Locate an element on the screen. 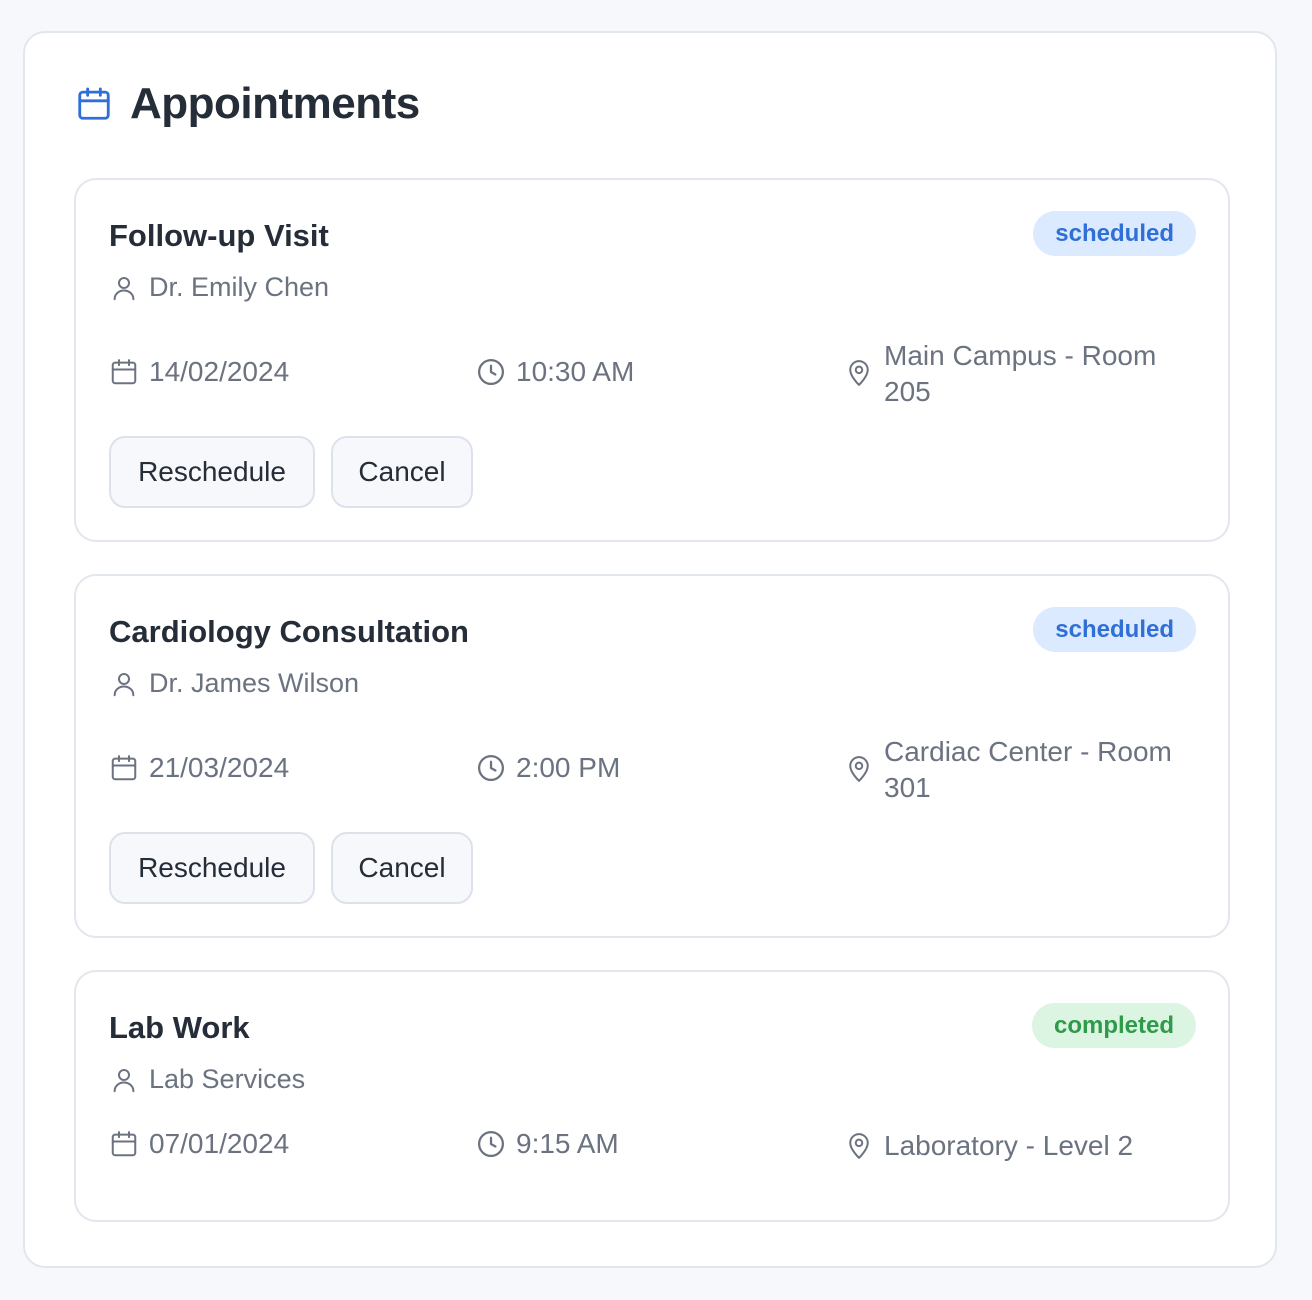 The image size is (1312, 1300). appointment-location: Main Campus - Room 205 is located at coordinates (1014, 374).